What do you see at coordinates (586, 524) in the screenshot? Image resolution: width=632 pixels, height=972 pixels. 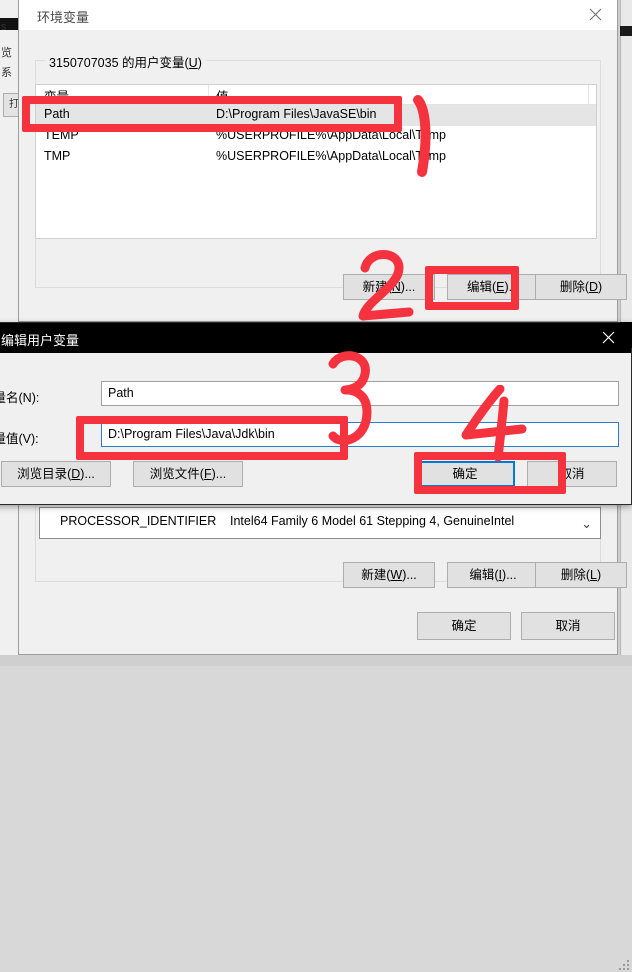 I see `chevron-down-icon: ⌄` at bounding box center [586, 524].